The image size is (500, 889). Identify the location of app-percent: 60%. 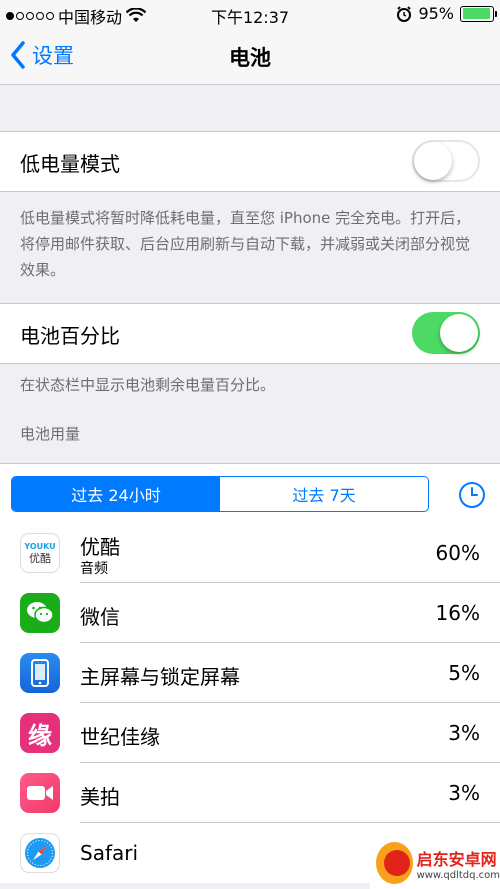
(457, 553).